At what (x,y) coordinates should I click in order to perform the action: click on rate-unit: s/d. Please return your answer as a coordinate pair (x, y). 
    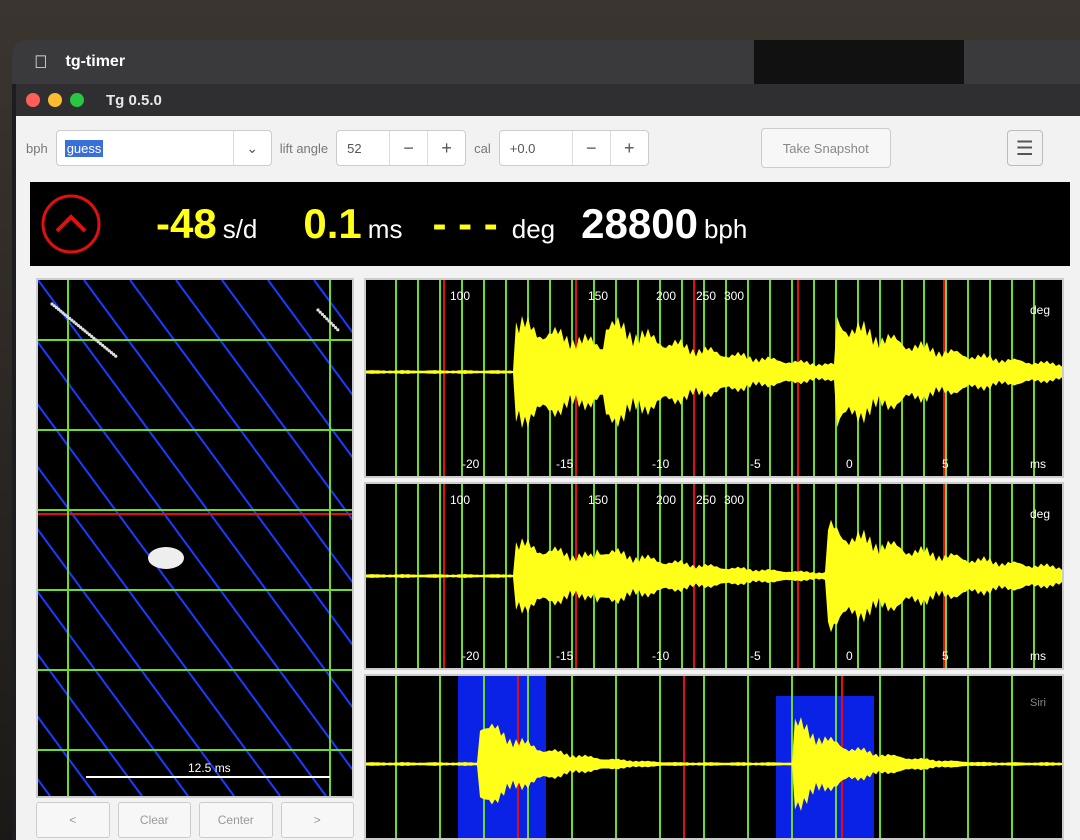
    Looking at the image, I should click on (240, 229).